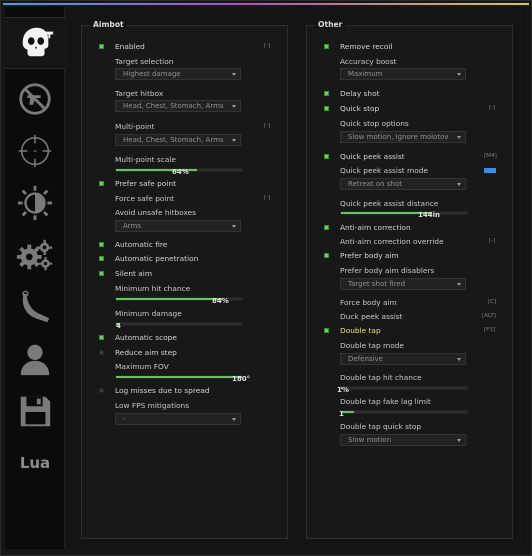 The width and height of the screenshot is (532, 556). Describe the element at coordinates (326, 108) in the screenshot. I see `quick-stop-checkbox` at that location.